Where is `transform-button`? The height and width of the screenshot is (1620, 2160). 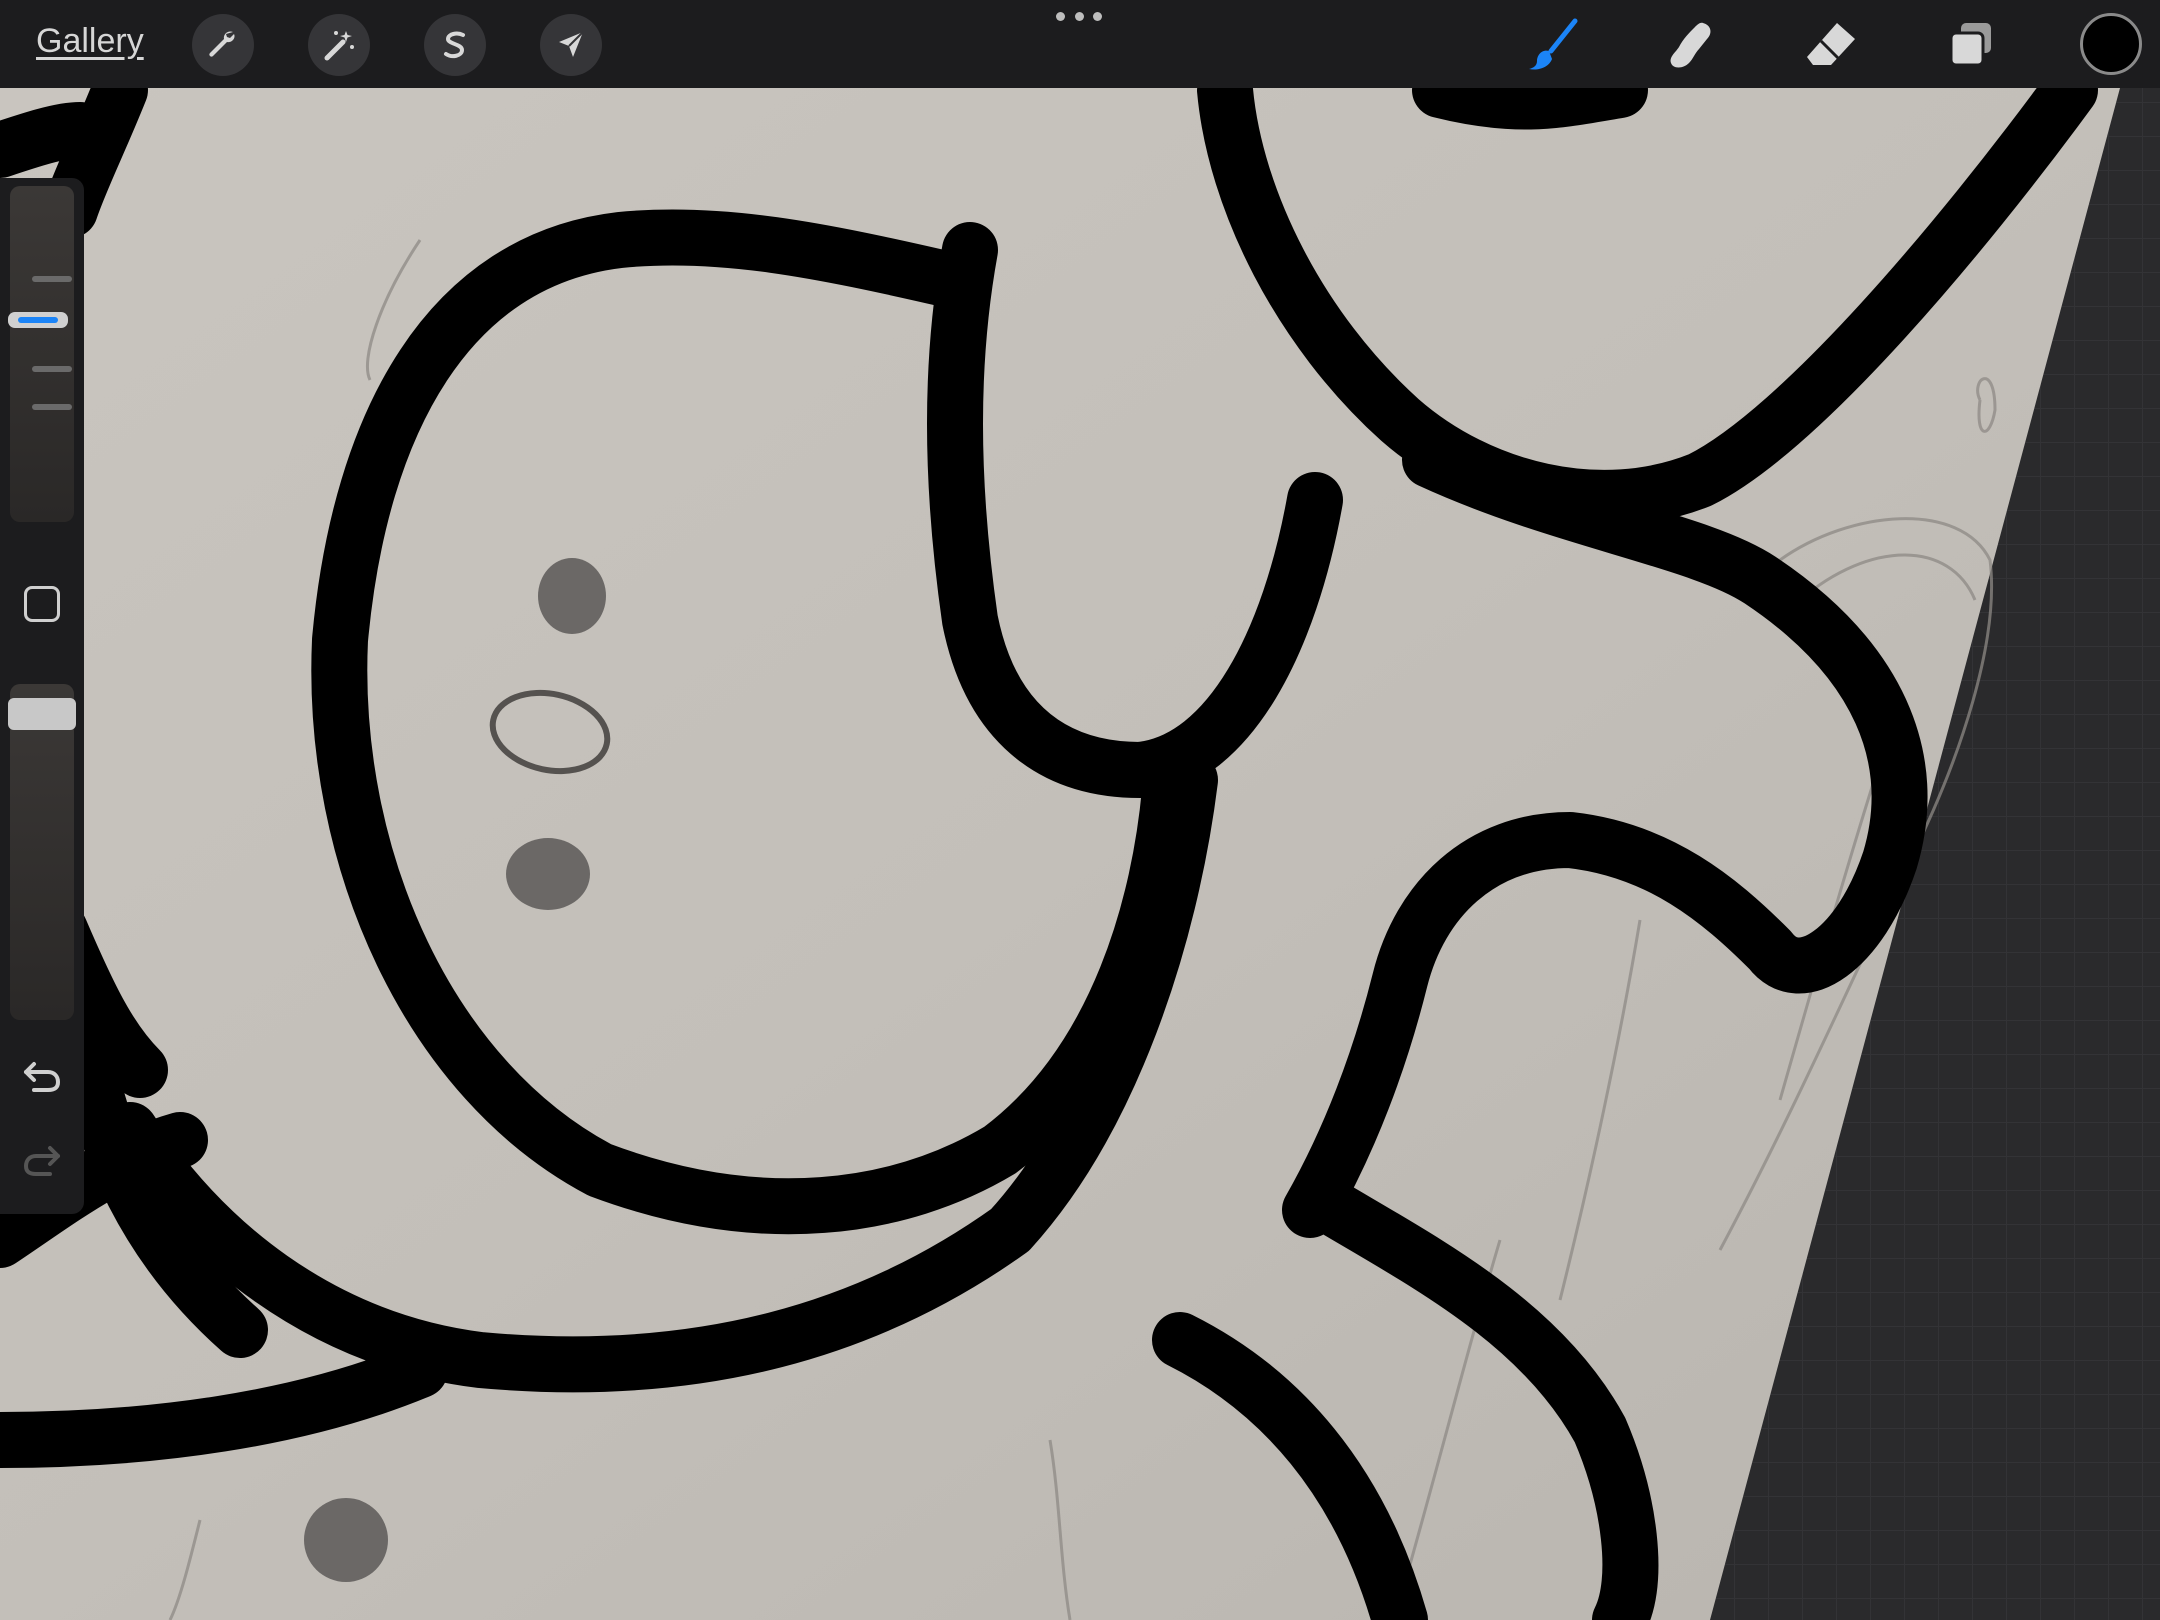 transform-button is located at coordinates (571, 45).